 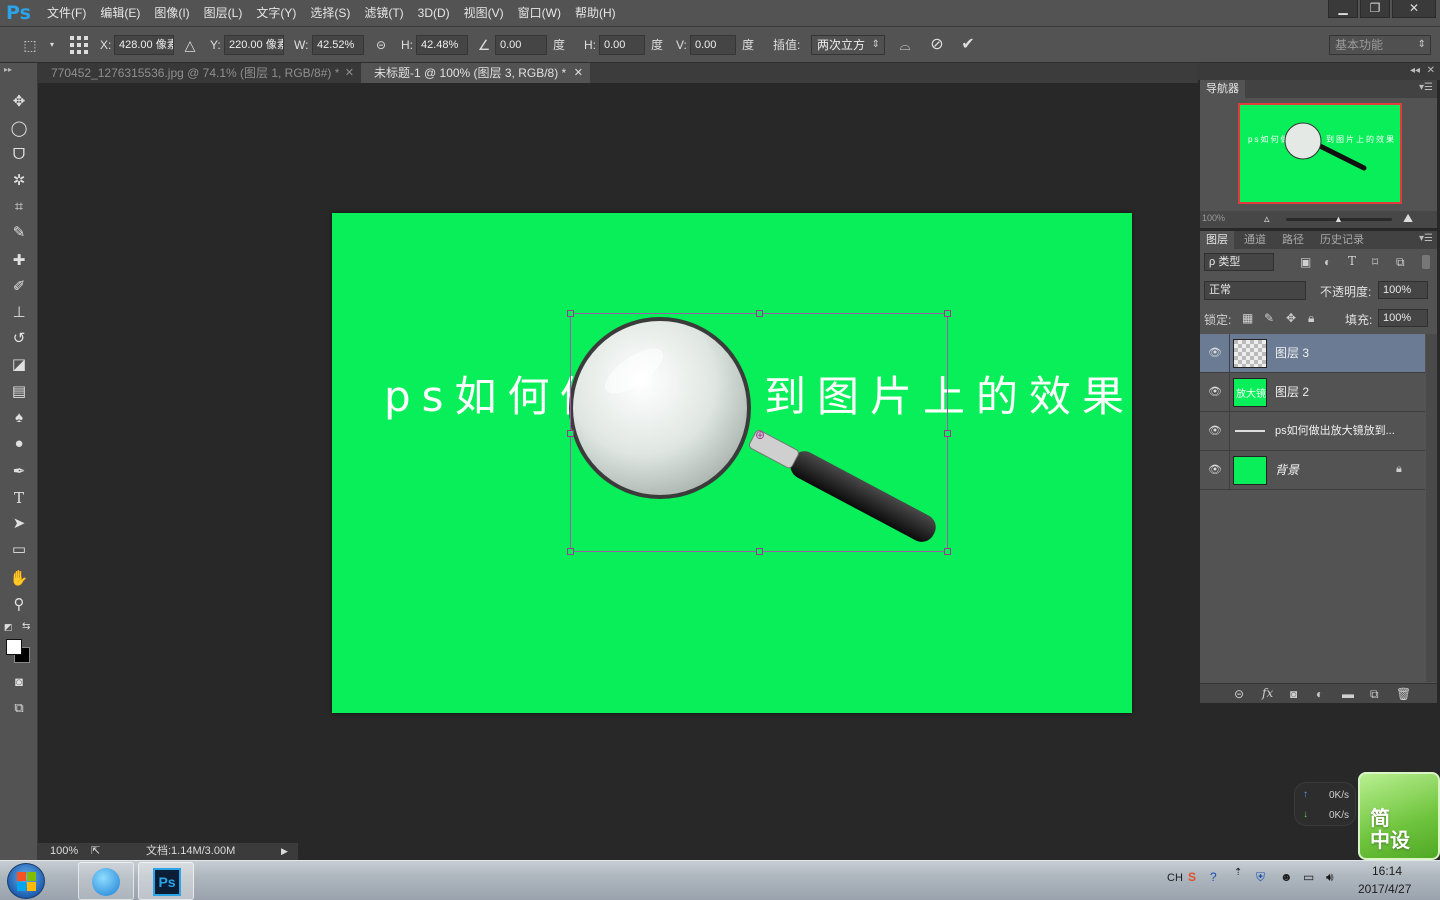 I want to click on zoom-in-icon: ⛰, so click(x=1408, y=218).